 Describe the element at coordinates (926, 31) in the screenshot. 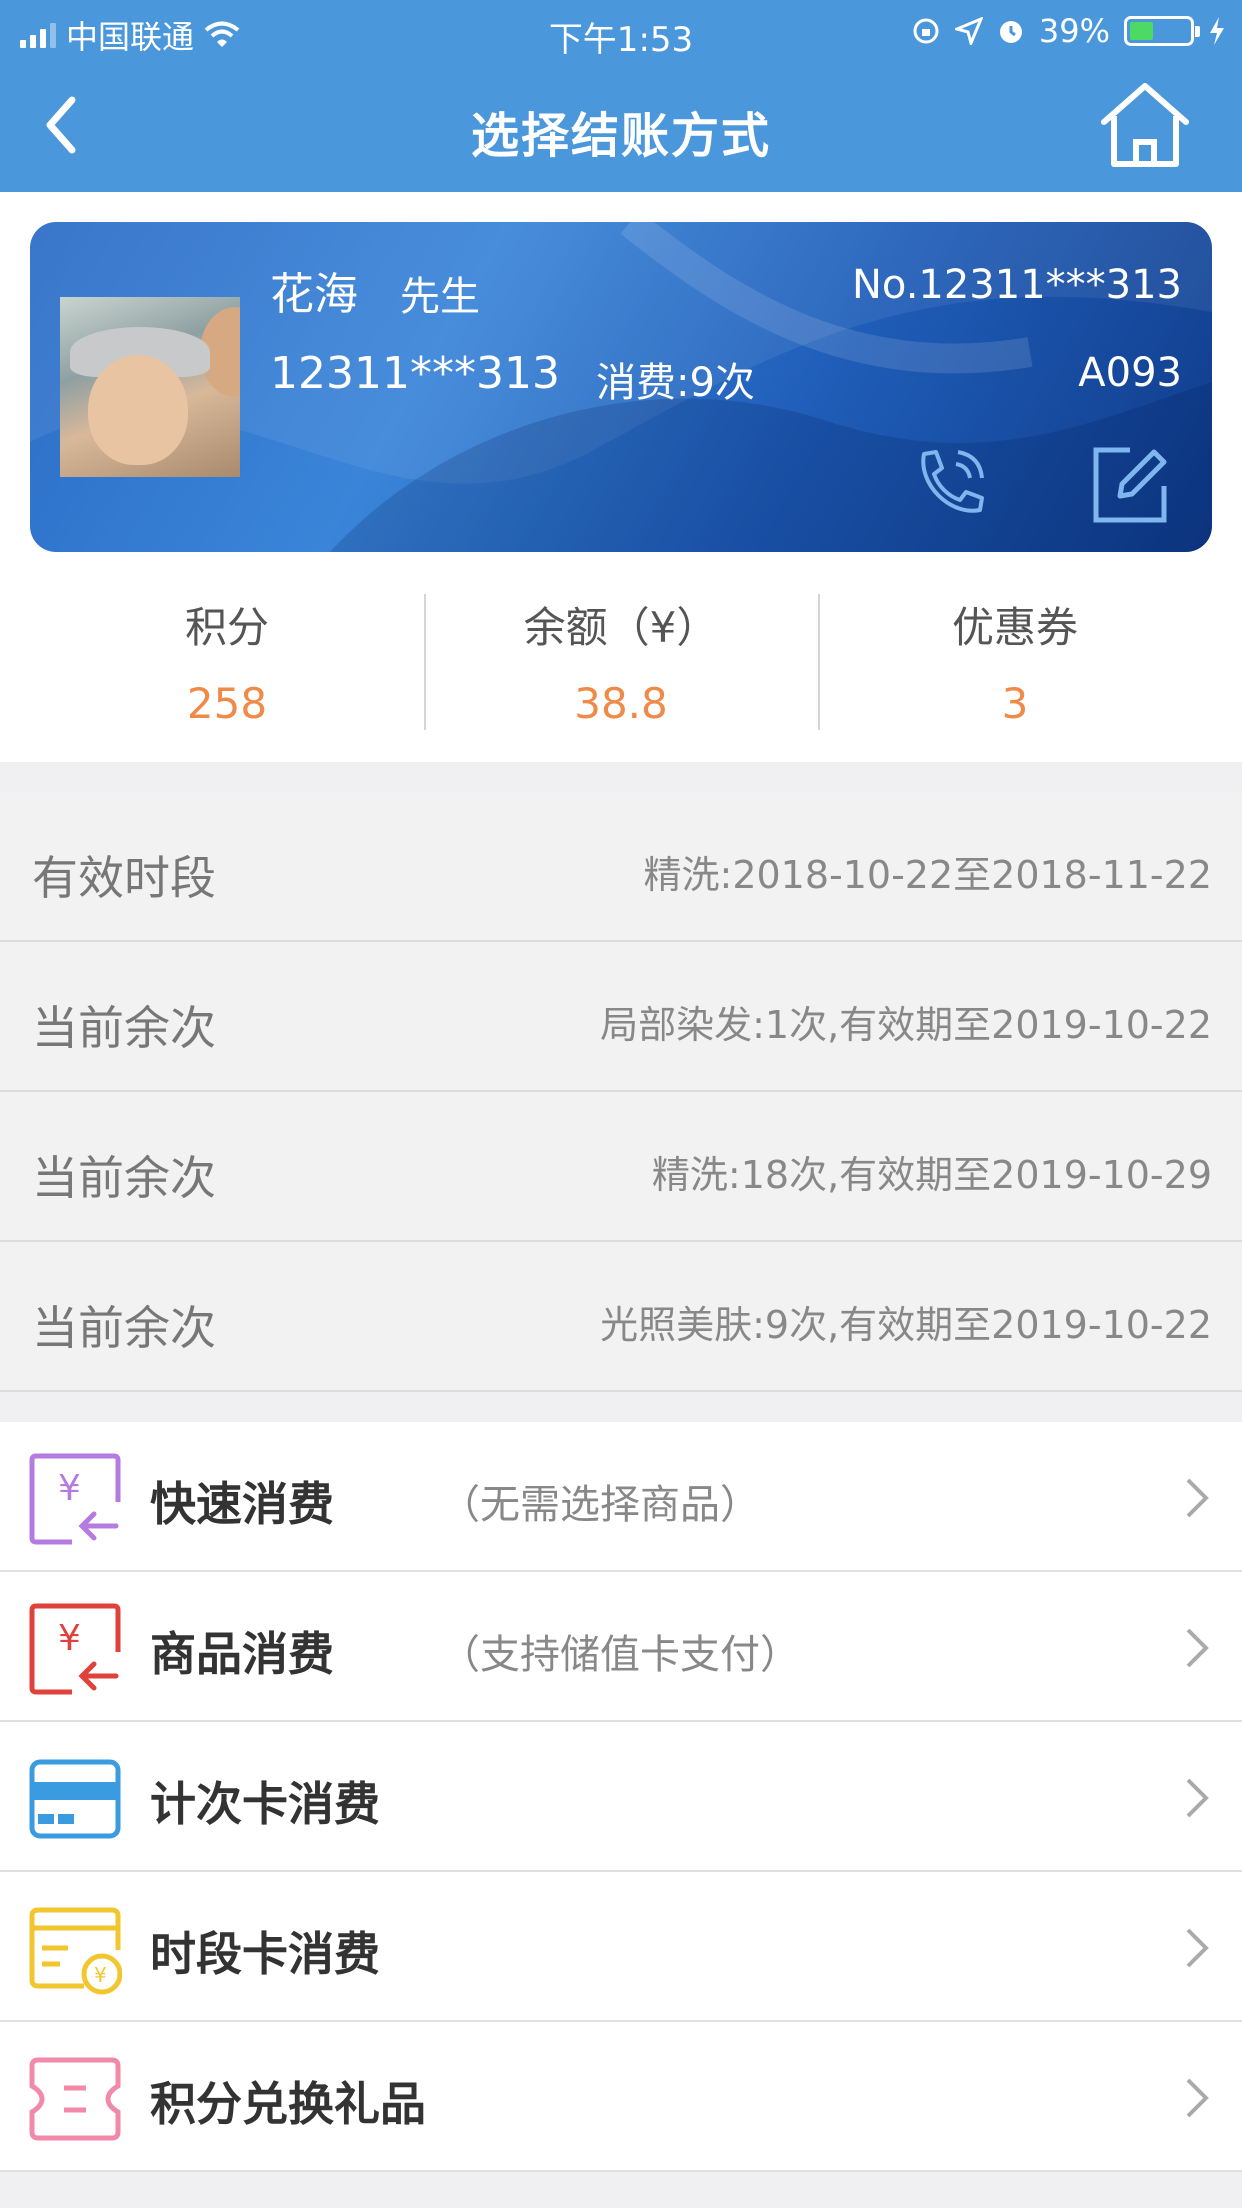

I see `orientation-lock-icon` at that location.